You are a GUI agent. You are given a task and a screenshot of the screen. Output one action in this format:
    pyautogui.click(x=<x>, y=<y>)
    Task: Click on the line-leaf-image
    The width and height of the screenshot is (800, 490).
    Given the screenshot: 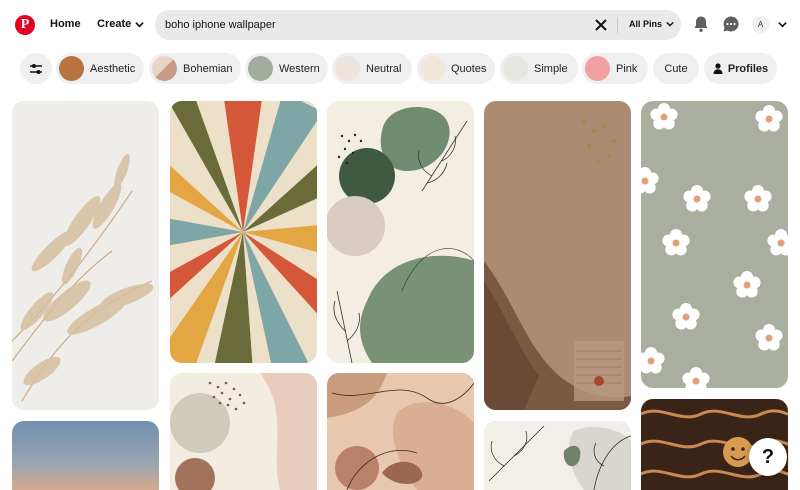 What is the action you would take?
    pyautogui.click(x=557, y=455)
    